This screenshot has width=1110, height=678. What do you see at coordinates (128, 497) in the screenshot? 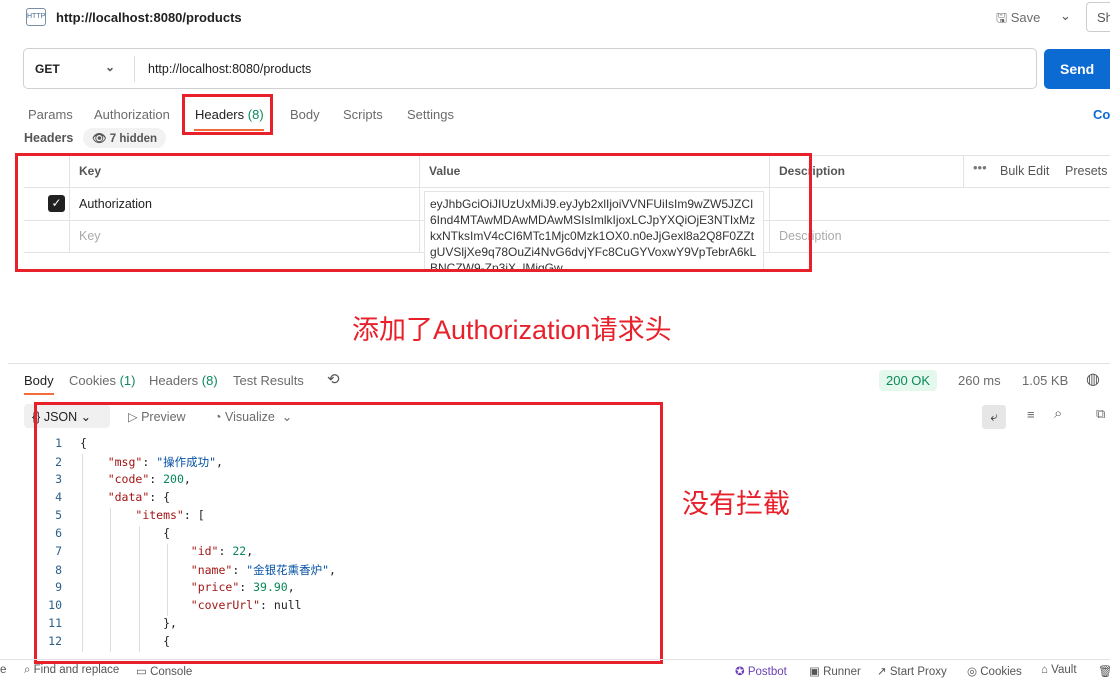
I see `code-token: "data"` at bounding box center [128, 497].